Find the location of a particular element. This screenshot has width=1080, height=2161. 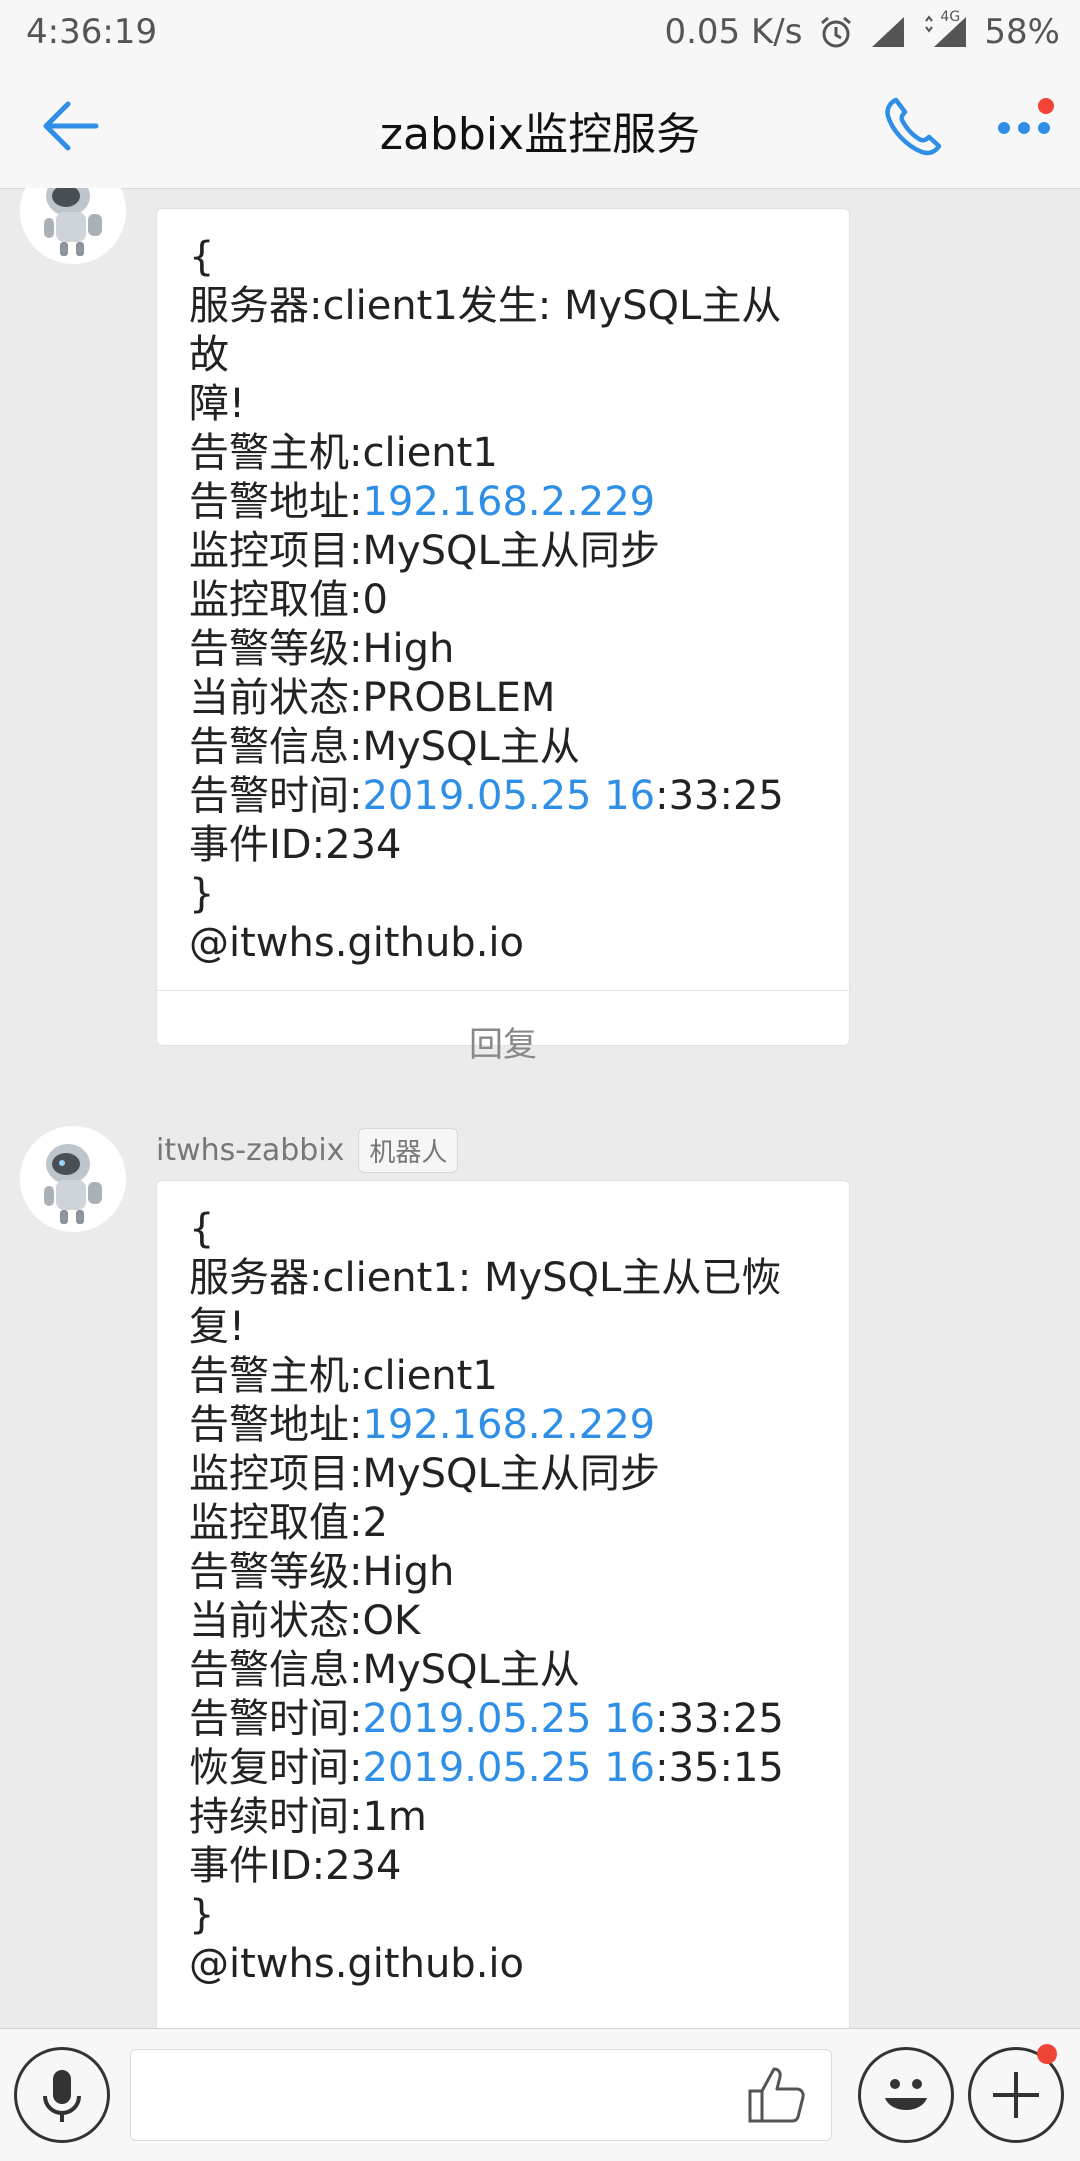

message-line: 事件ID:234 is located at coordinates (504, 845).